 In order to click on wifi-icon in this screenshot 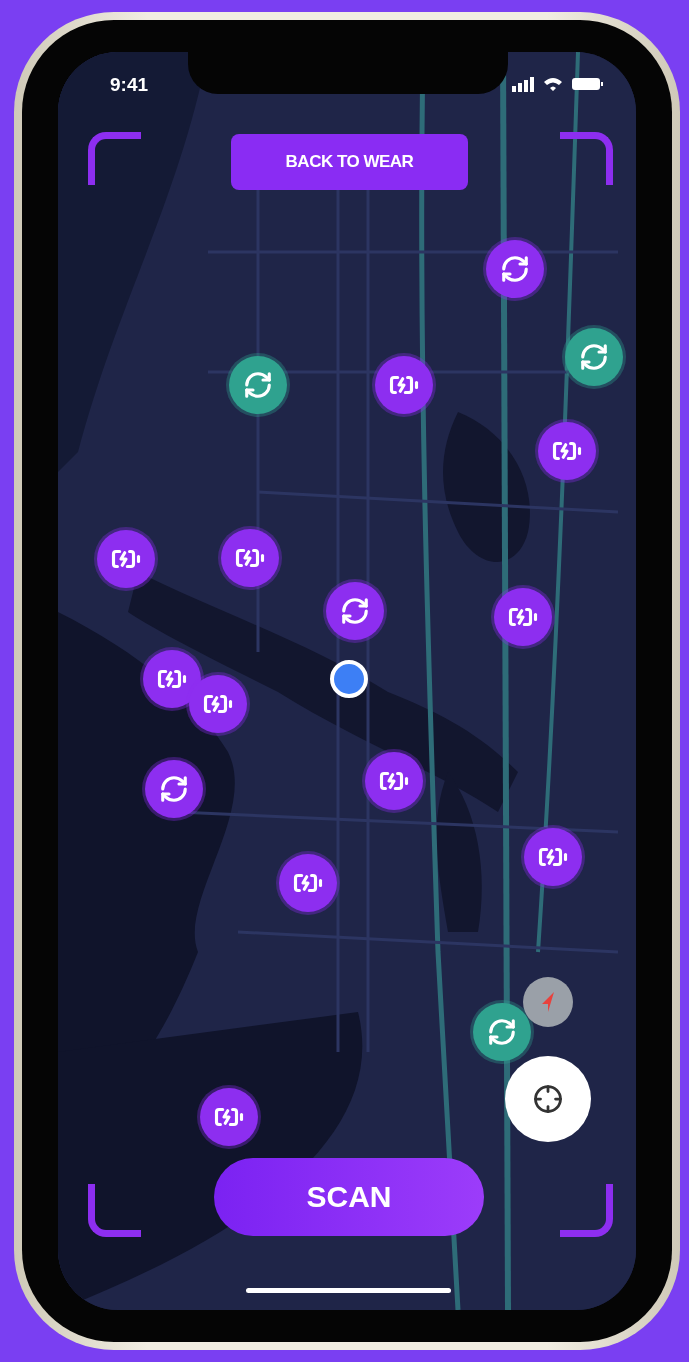, I will do `click(553, 84)`.